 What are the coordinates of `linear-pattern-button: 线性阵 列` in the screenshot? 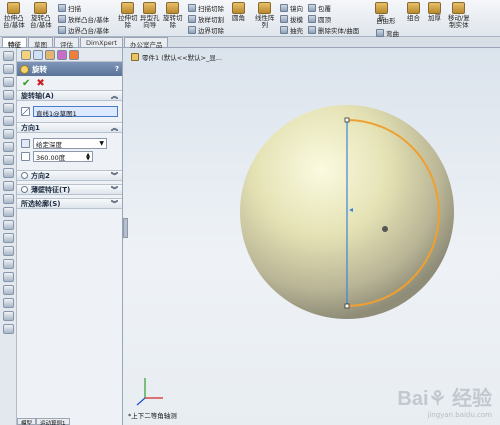 It's located at (265, 15).